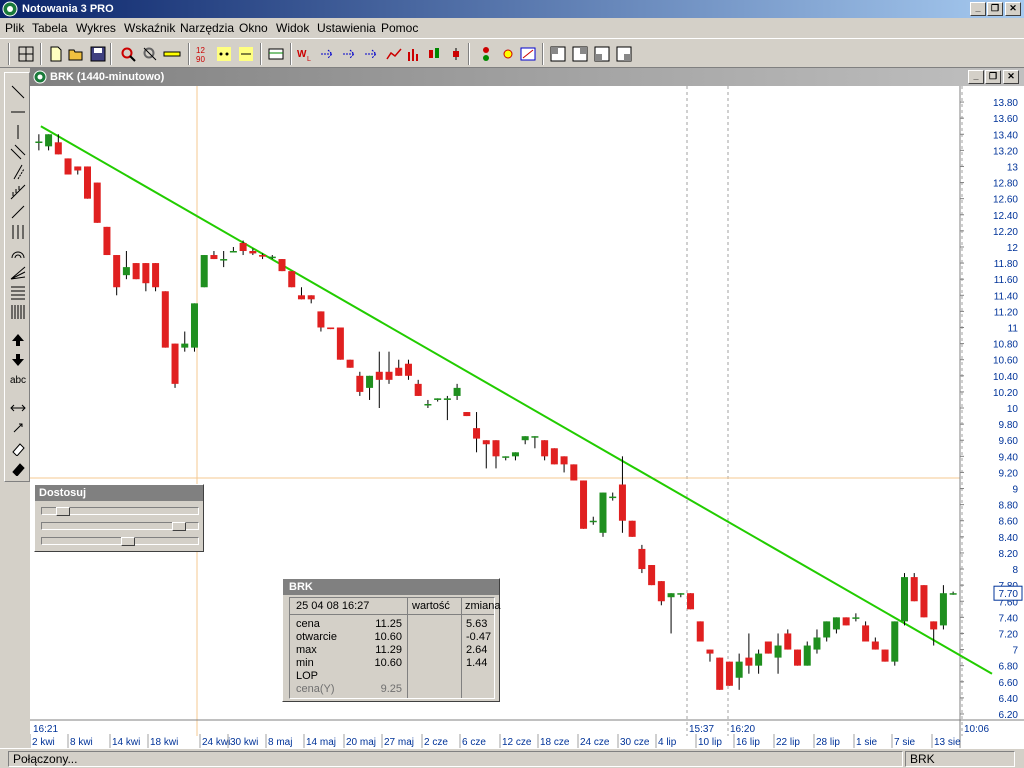 The height and width of the screenshot is (768, 1024). Describe the element at coordinates (350, 54) in the screenshot. I see `arrow-dots-2-icon` at that location.